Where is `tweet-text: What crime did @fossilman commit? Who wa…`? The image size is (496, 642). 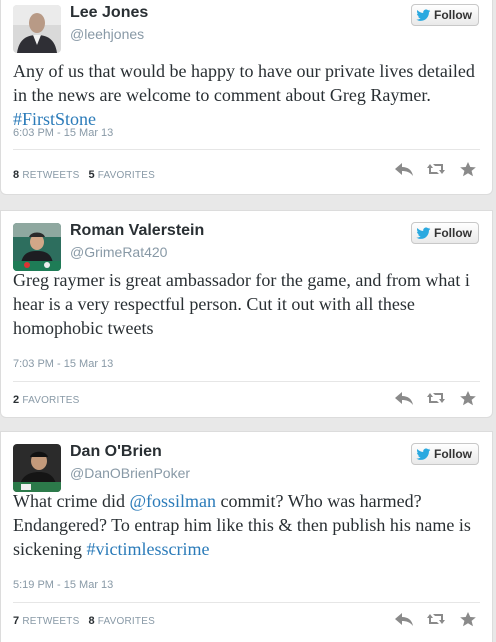
tweet-text: What crime did @fossilman commit? Who wa… is located at coordinates (245, 525).